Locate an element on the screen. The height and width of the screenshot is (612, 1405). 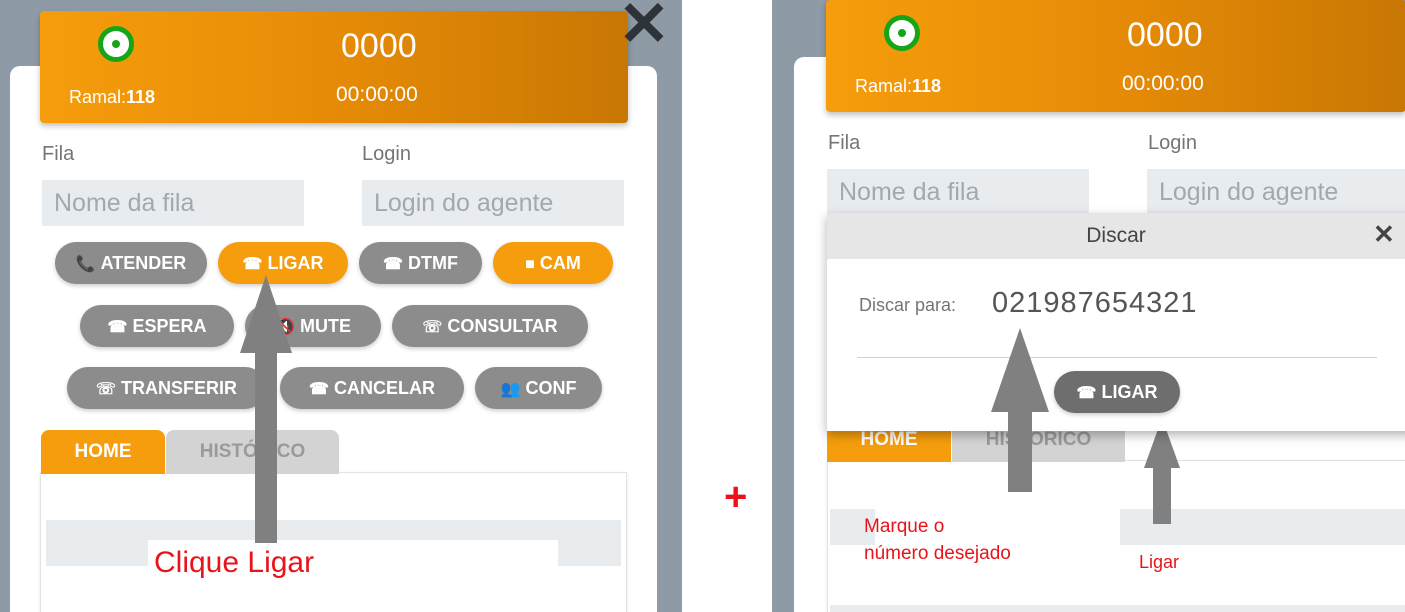
conf-button: 👥 CONF is located at coordinates (538, 388).